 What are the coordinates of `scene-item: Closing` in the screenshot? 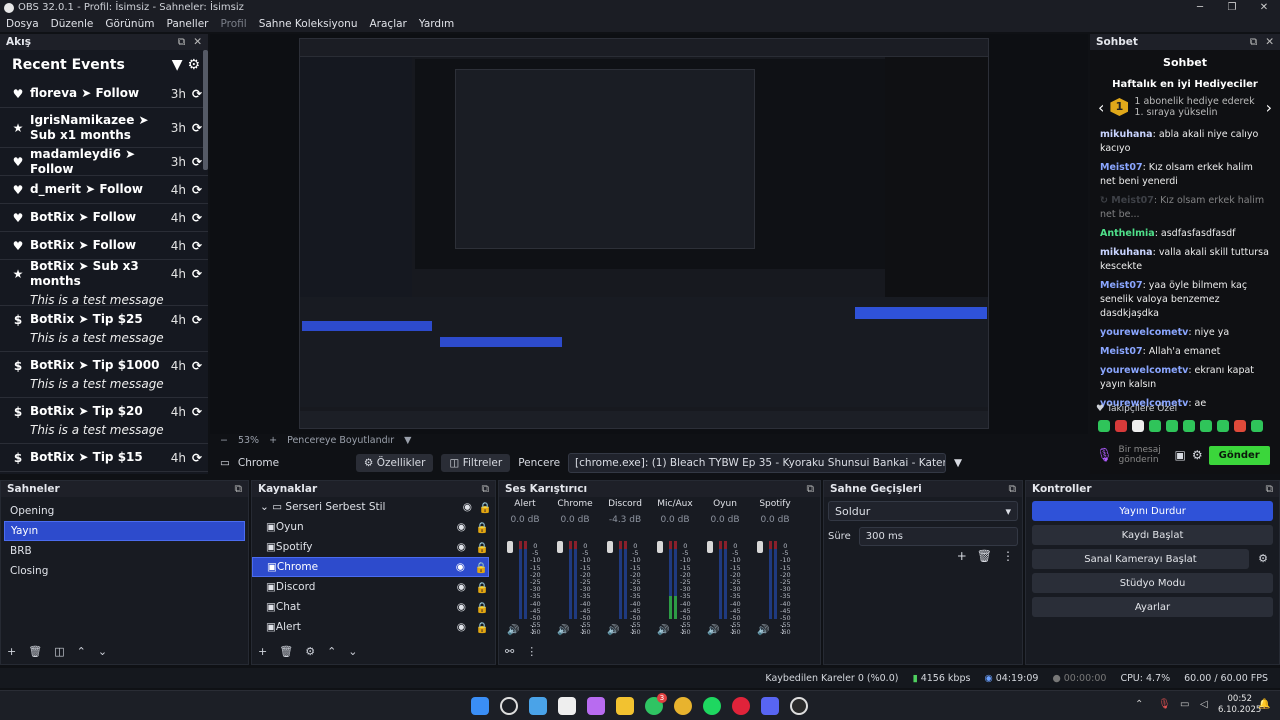 It's located at (124, 571).